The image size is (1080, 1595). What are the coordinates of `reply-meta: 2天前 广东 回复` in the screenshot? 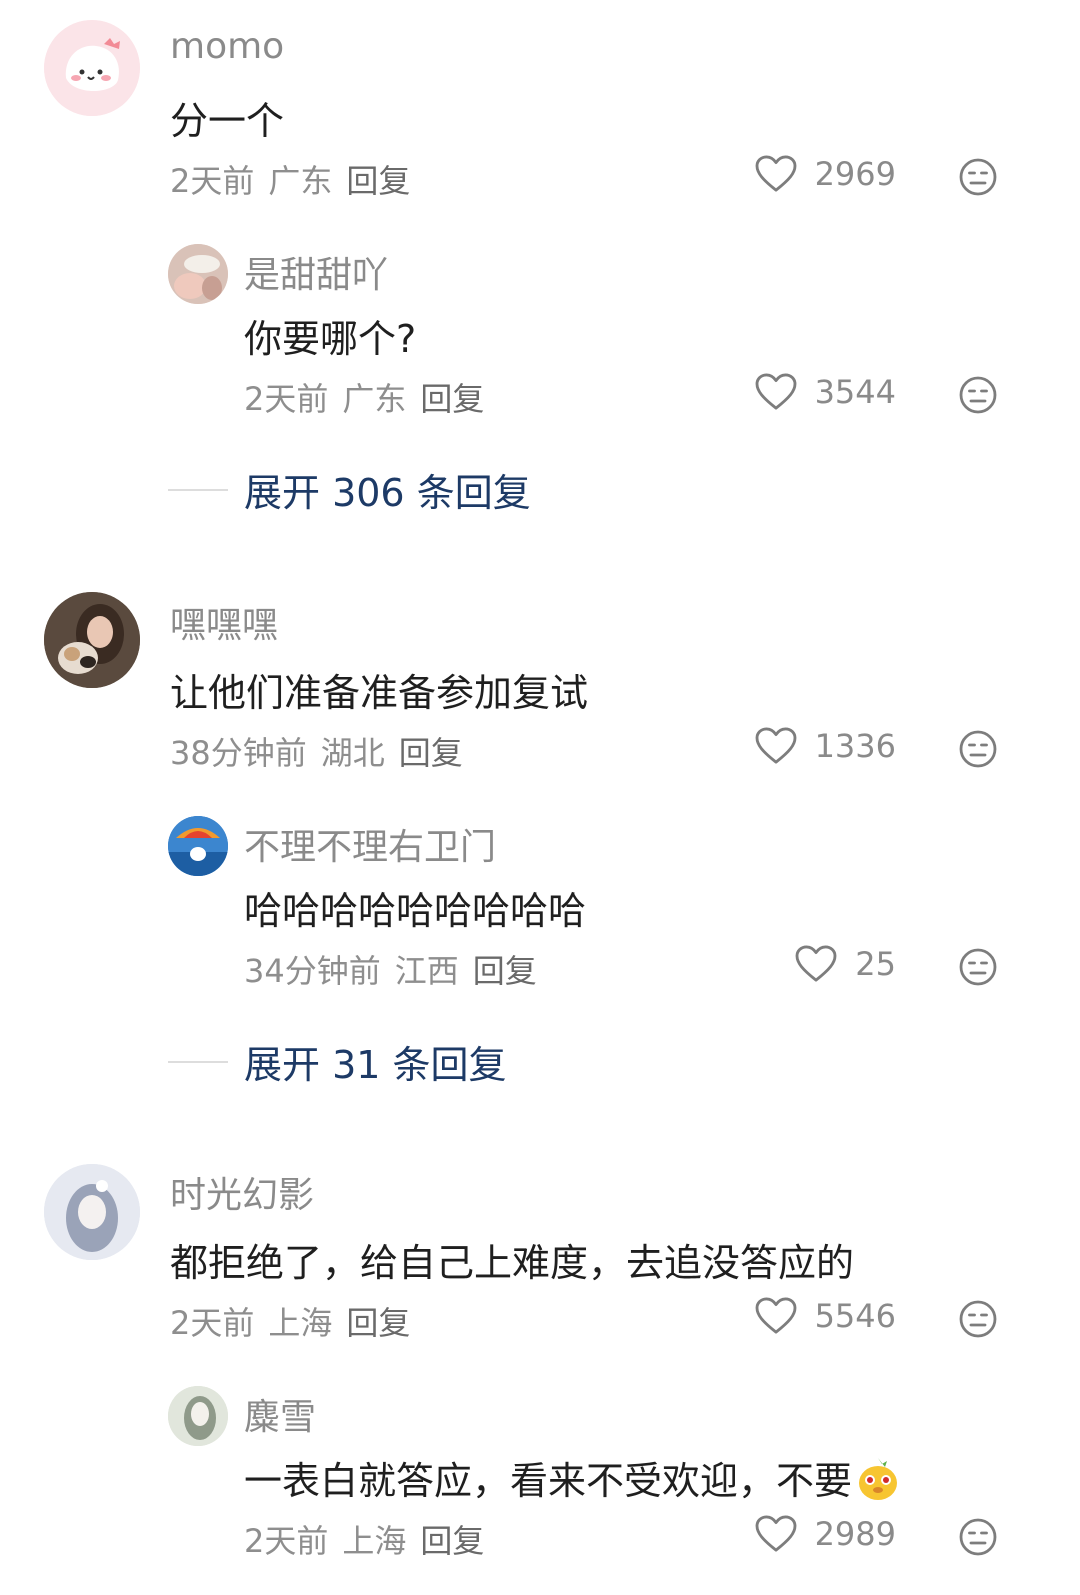 It's located at (371, 397).